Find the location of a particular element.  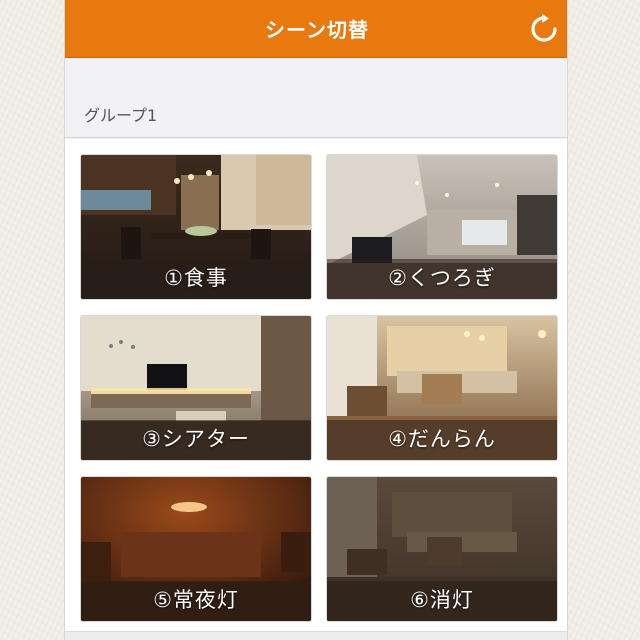

refresh-icon is located at coordinates (544, 28).